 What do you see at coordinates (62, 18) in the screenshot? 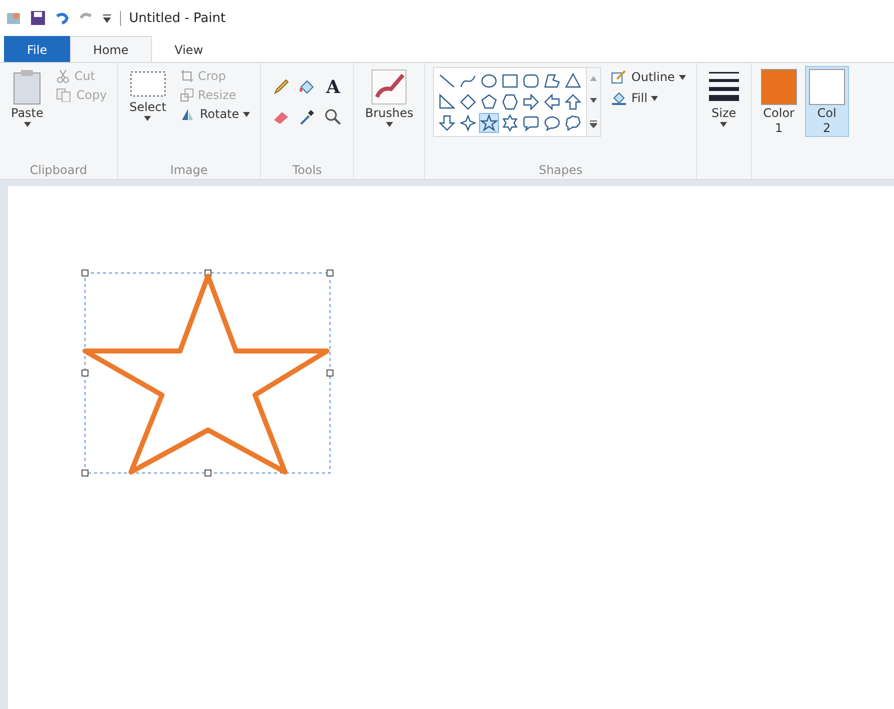
I see `undo-icon` at bounding box center [62, 18].